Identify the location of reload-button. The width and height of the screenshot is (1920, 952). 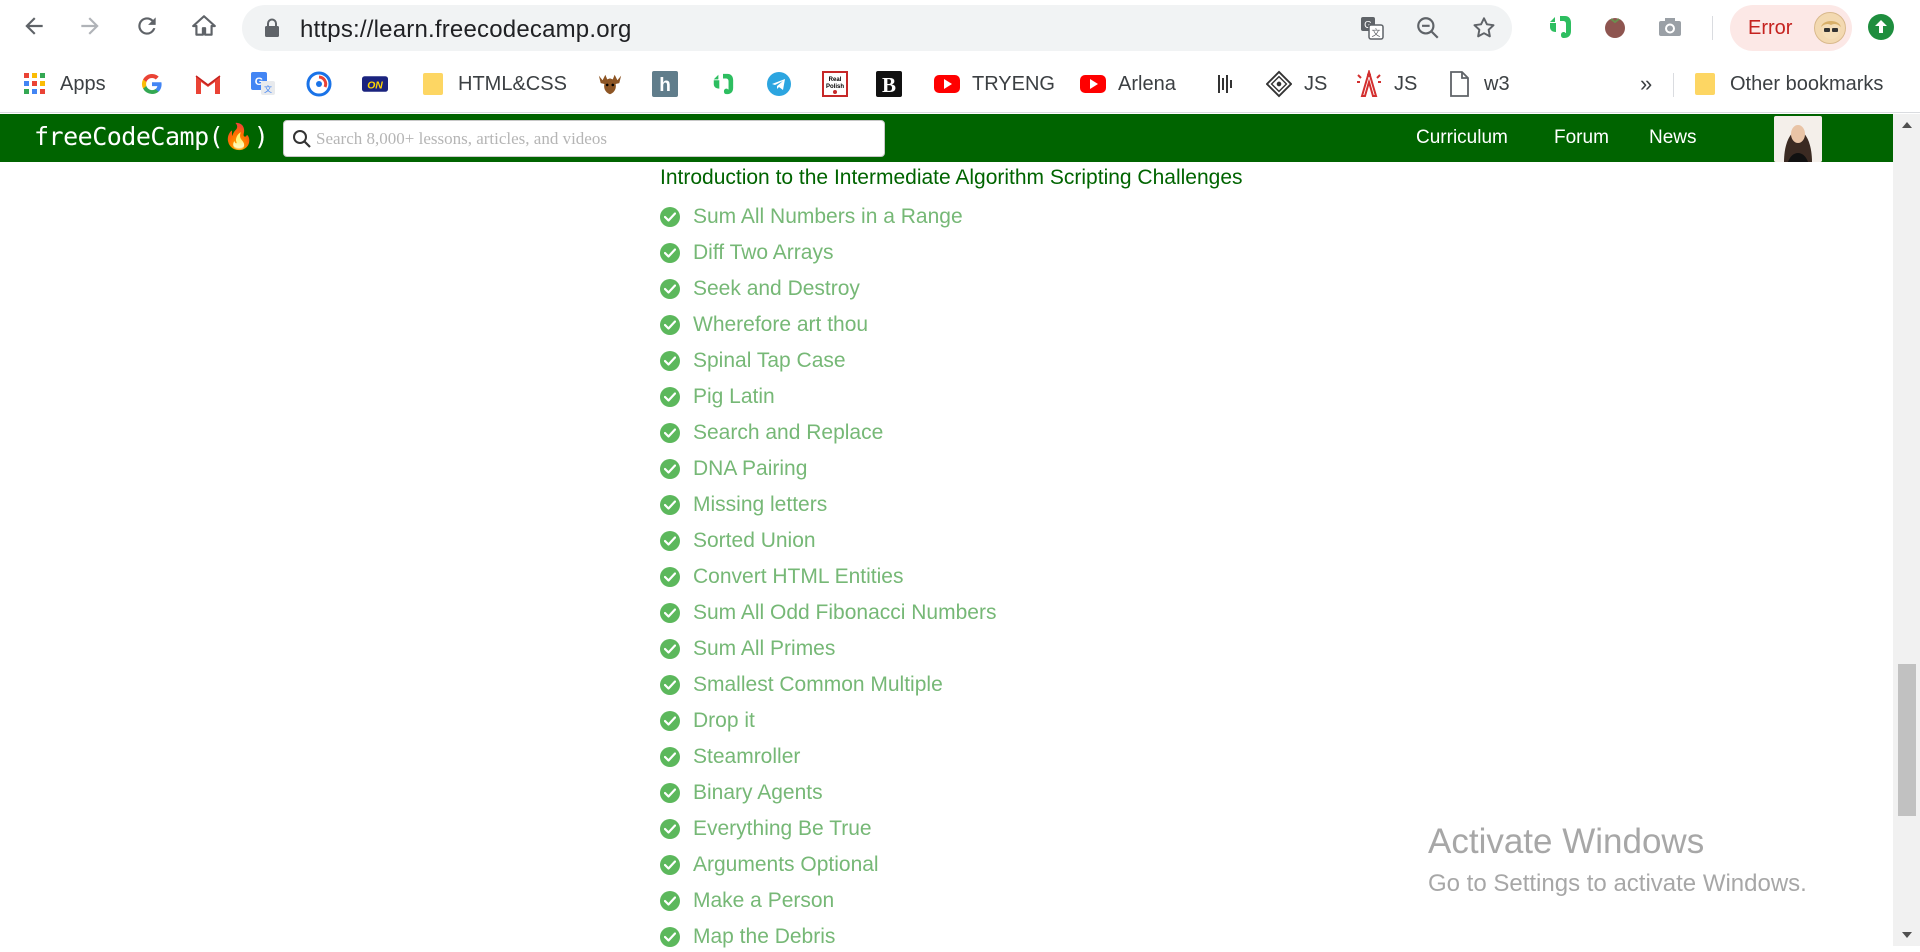
(147, 28).